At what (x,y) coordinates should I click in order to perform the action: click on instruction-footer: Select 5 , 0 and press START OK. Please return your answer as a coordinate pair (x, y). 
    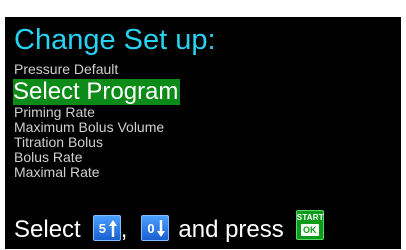
    Looking at the image, I should click on (169, 227).